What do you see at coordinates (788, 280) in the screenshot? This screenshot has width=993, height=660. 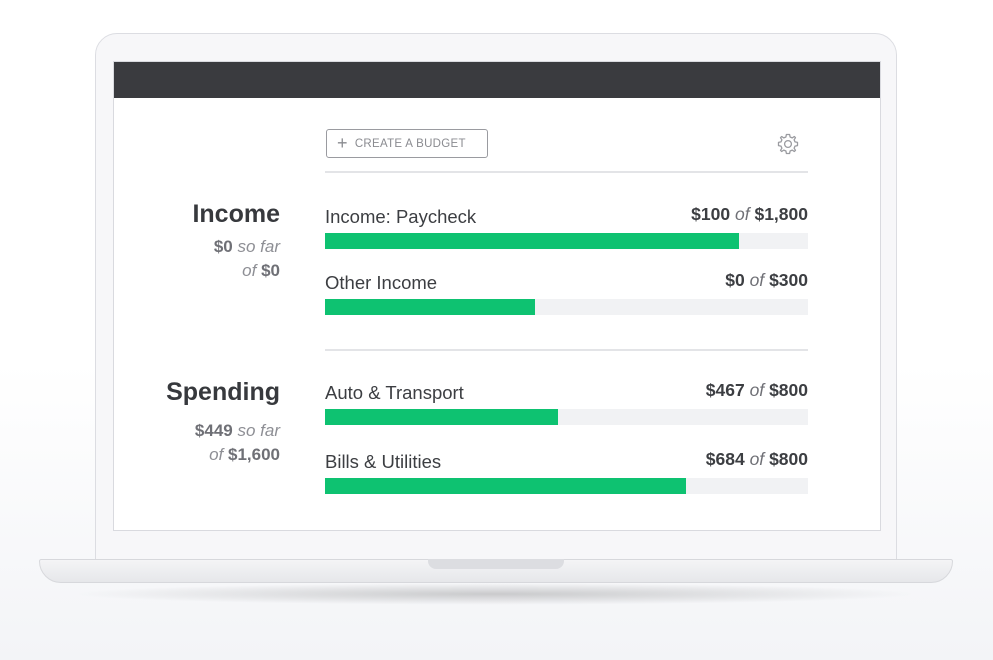 I see `budget-amount: $300` at bounding box center [788, 280].